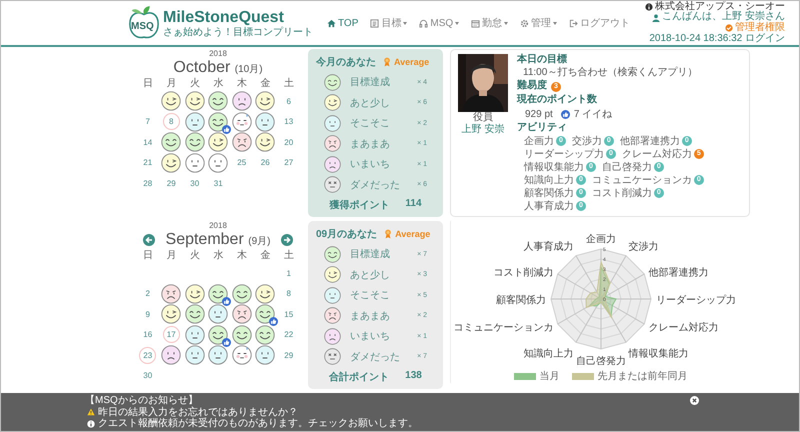 The image size is (800, 432). What do you see at coordinates (289, 335) in the screenshot?
I see `day-number: 22` at bounding box center [289, 335].